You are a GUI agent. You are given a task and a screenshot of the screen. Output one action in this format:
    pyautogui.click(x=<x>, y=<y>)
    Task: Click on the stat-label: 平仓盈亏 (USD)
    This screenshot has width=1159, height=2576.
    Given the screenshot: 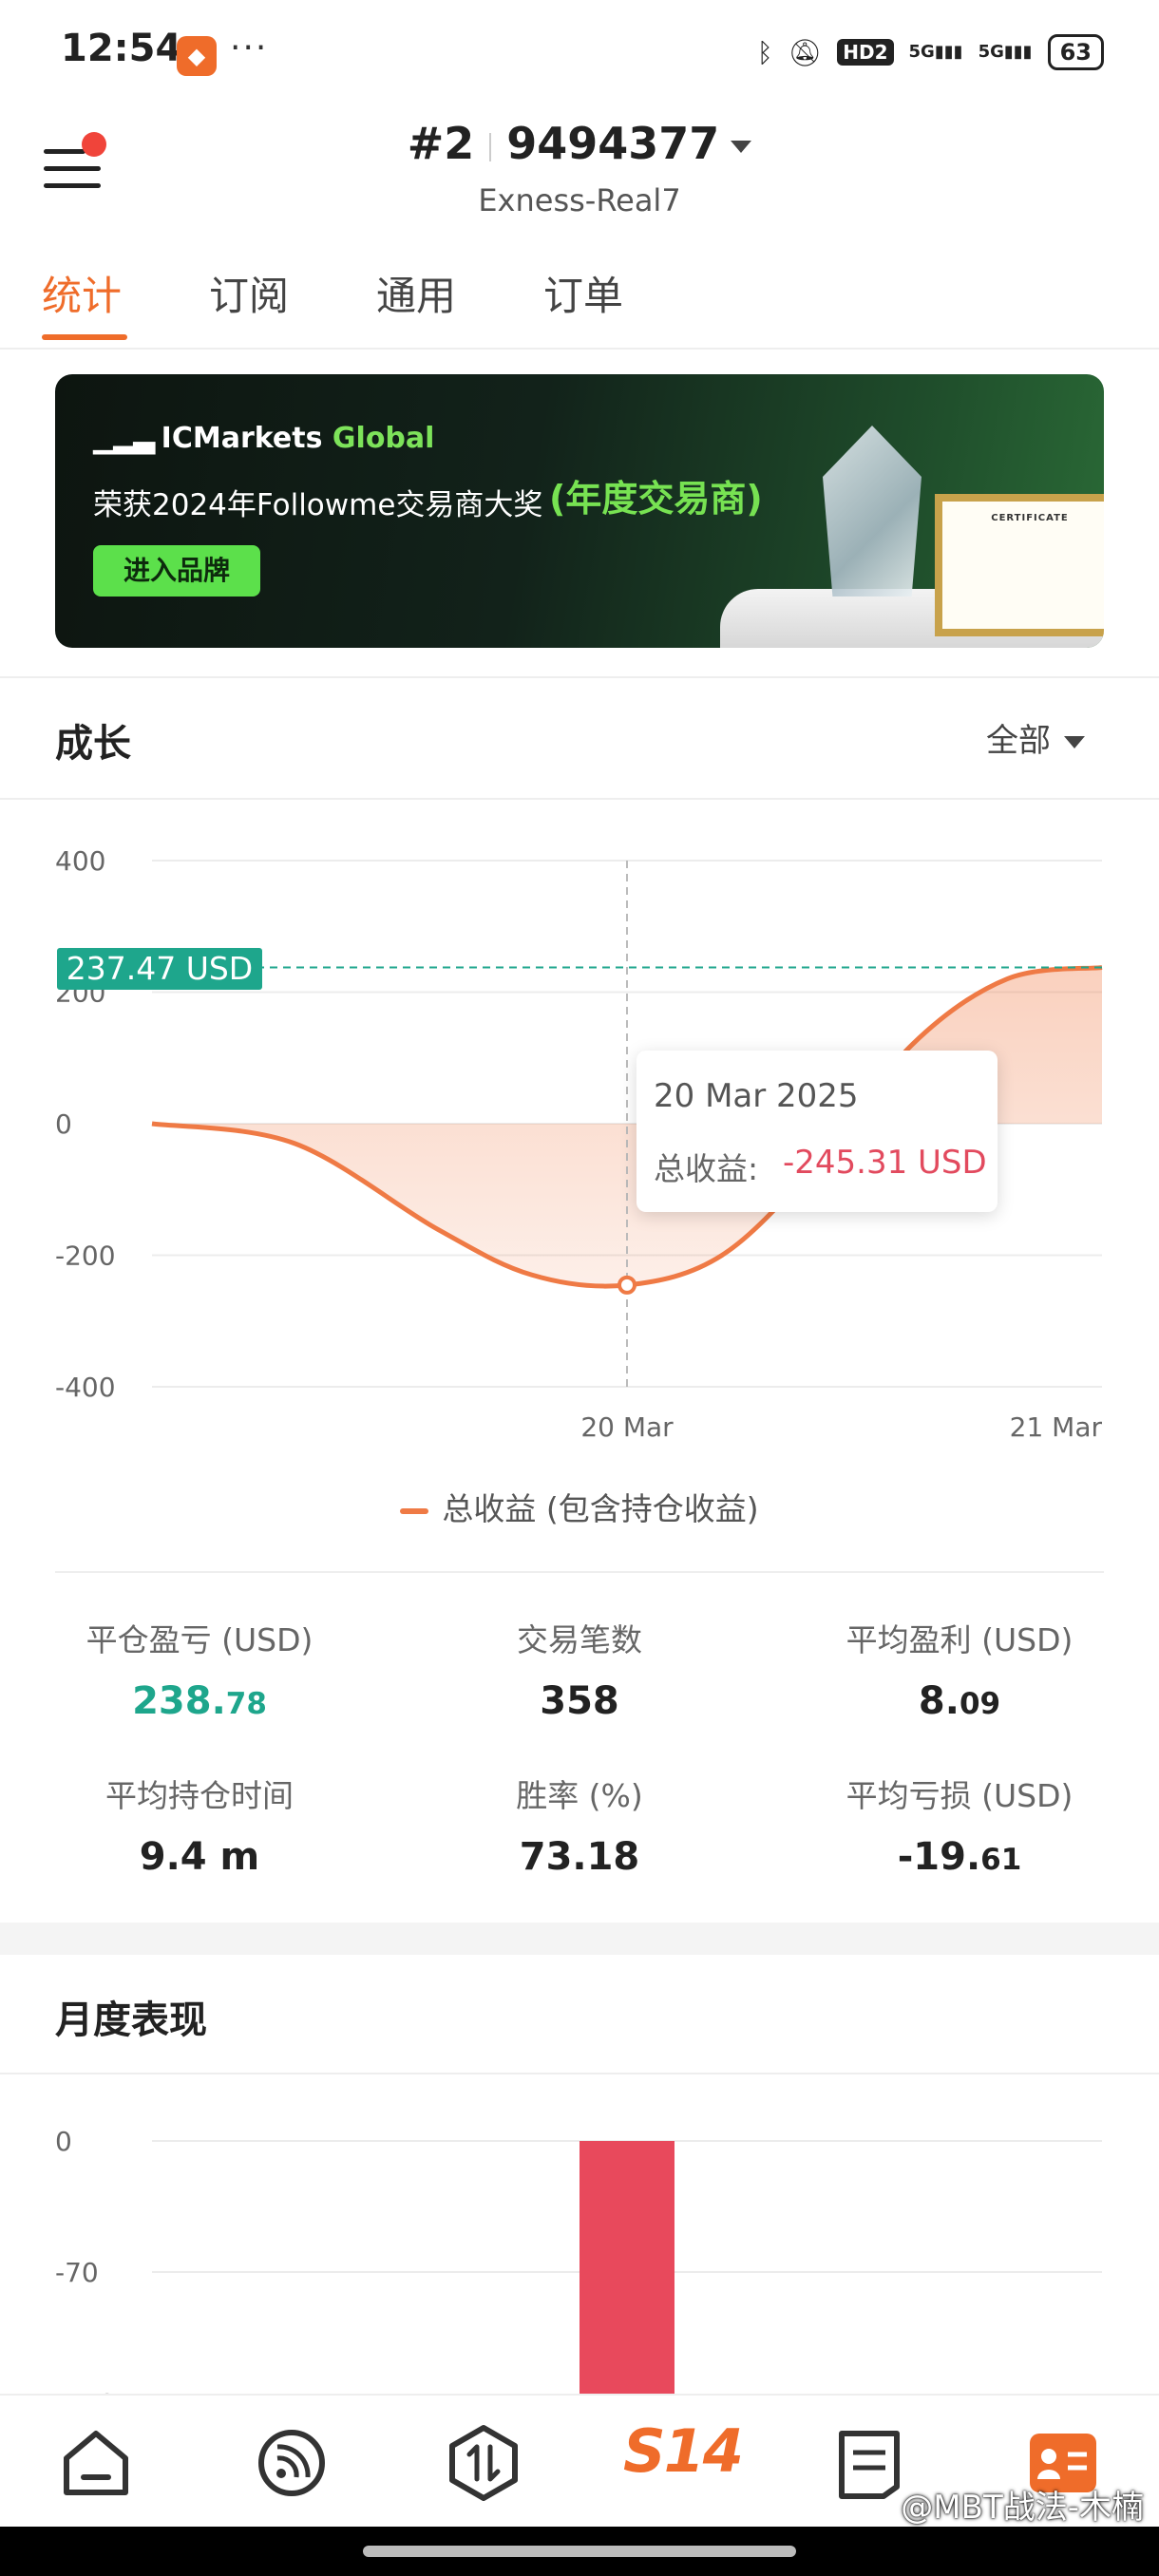 What is the action you would take?
    pyautogui.click(x=200, y=1639)
    